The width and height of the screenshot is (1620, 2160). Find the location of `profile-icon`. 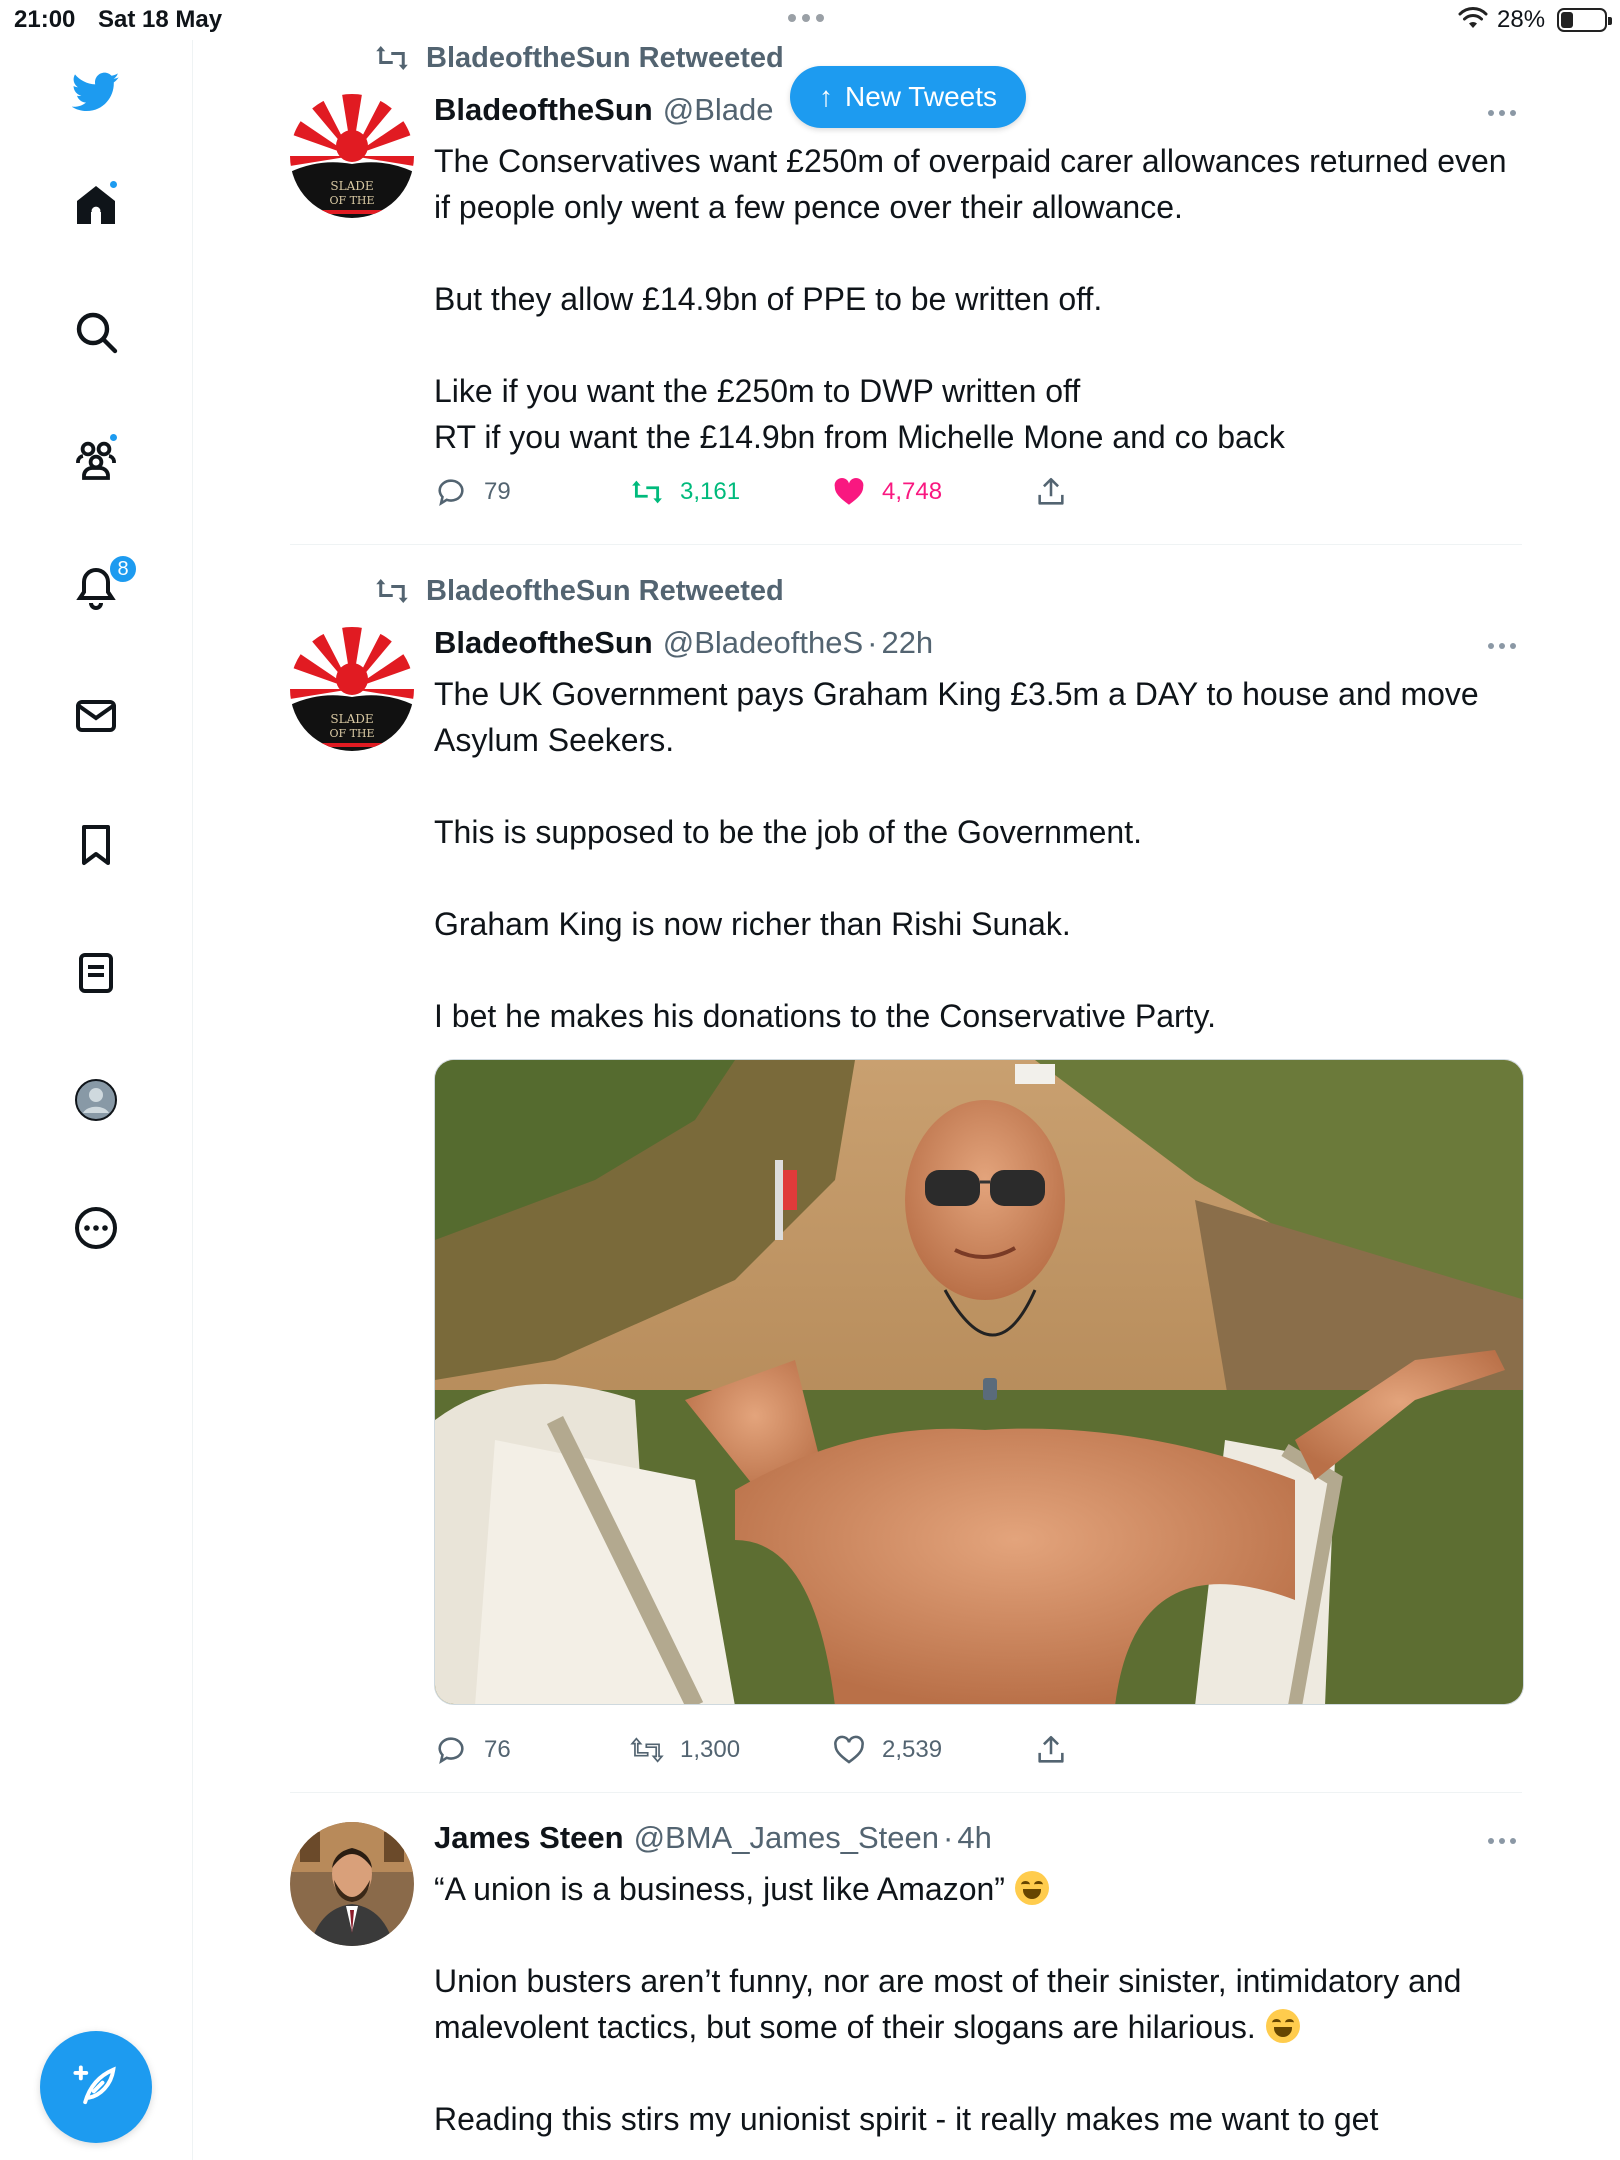

profile-icon is located at coordinates (96, 1100).